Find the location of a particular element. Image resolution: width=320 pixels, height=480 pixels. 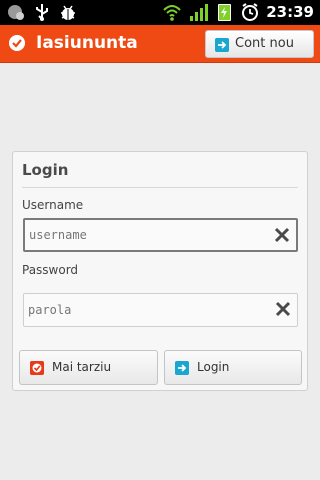

new-account-label: Cont nou is located at coordinates (264, 43).